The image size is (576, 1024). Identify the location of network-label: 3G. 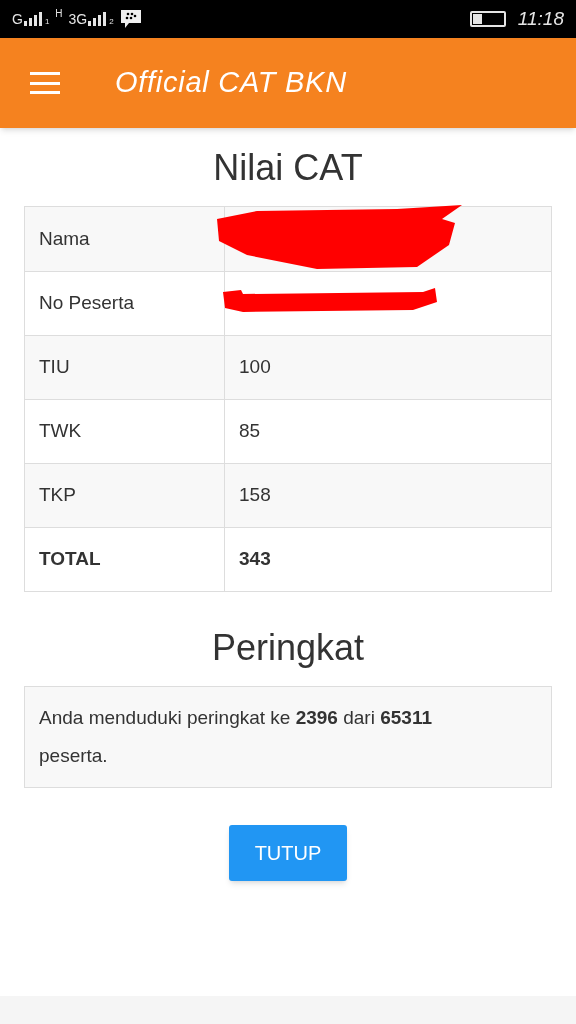
(78, 19).